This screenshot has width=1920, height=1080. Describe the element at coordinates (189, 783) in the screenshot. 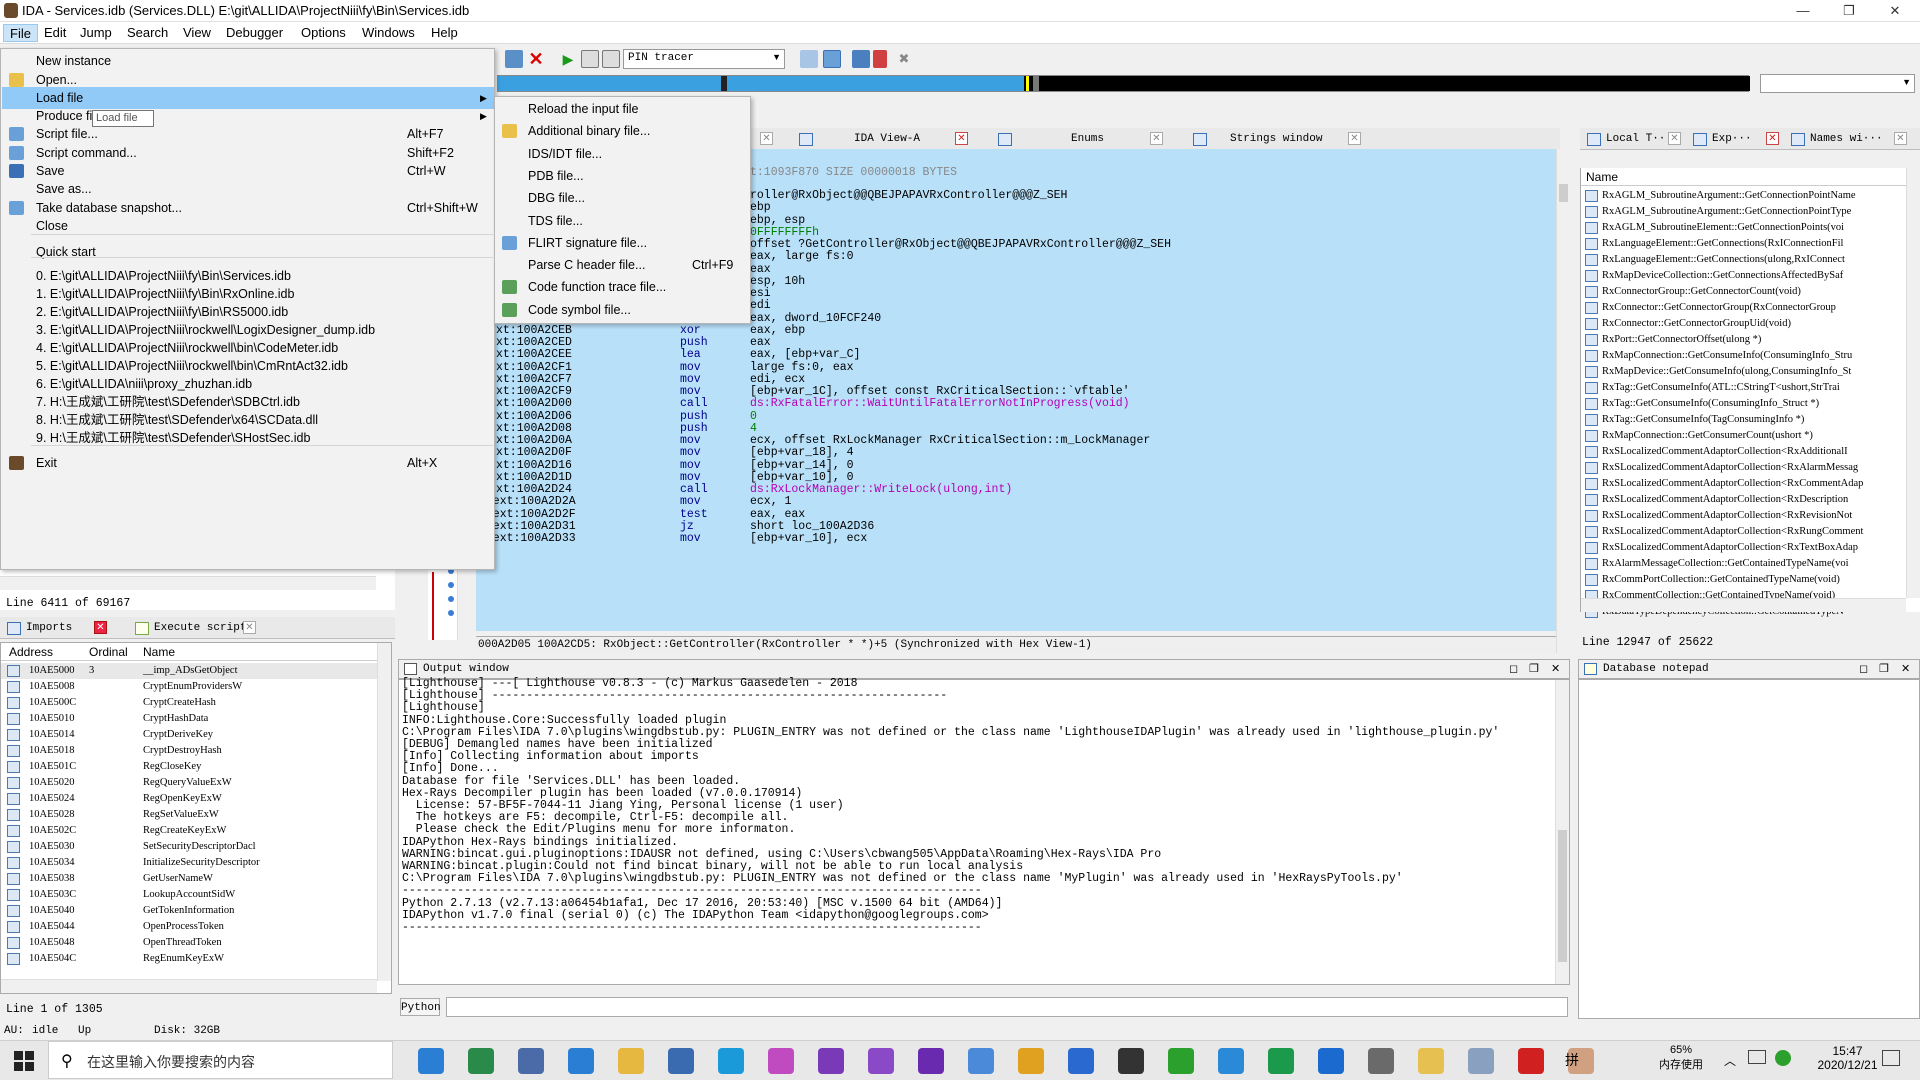

I see `table-row: 10AE5020 RegQueryValueExW` at that location.